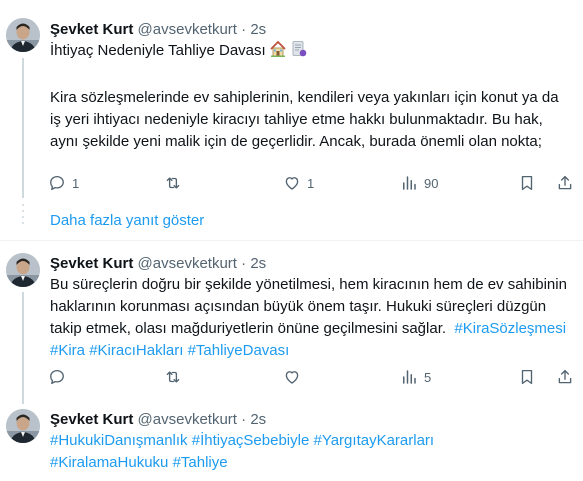 This screenshot has height=481, width=583. I want to click on thread-dotted-connector, so click(23, 219).